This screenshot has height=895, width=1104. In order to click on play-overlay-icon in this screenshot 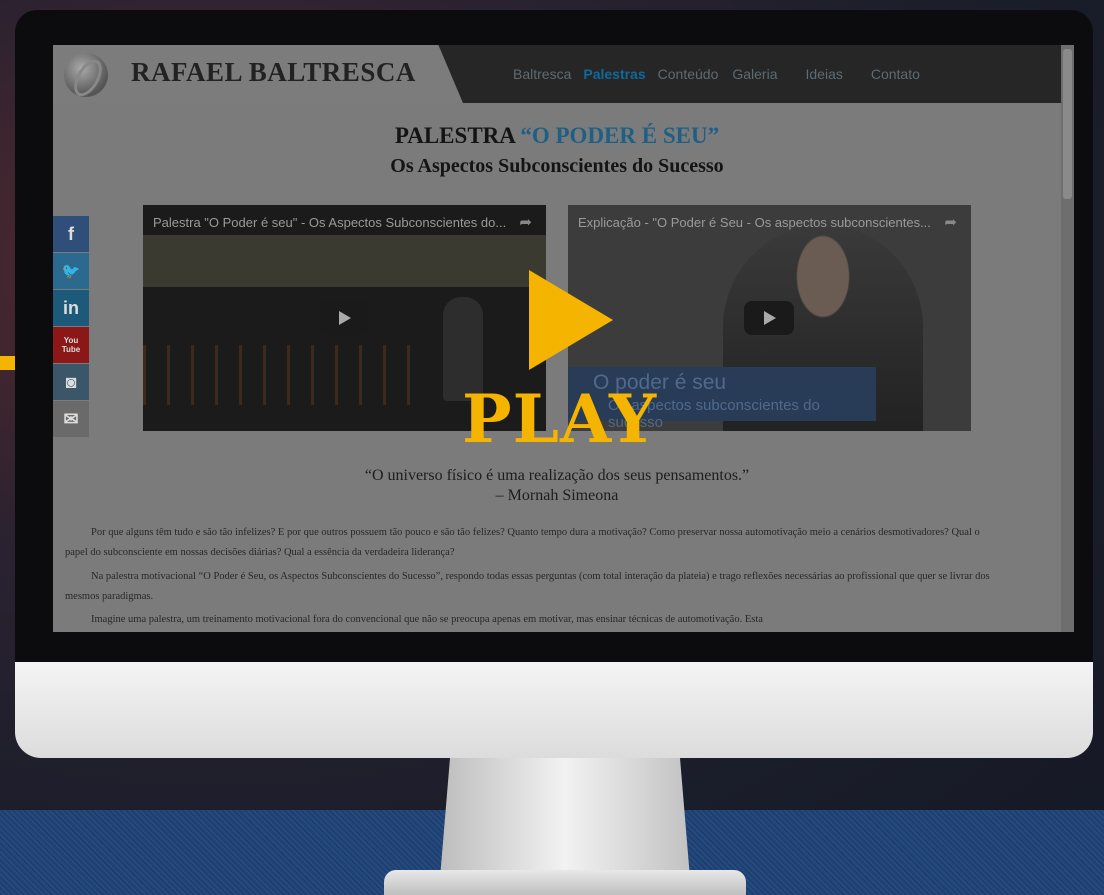, I will do `click(571, 320)`.